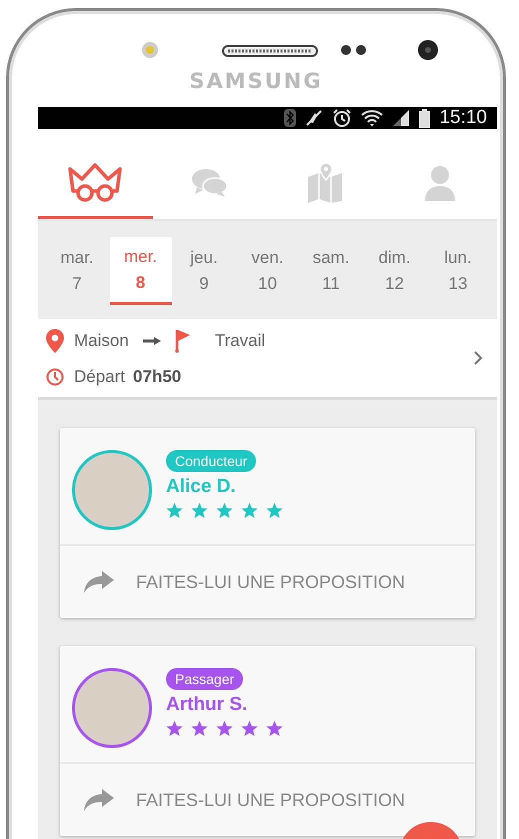  Describe the element at coordinates (205, 679) in the screenshot. I see `role-badge: Passager` at that location.